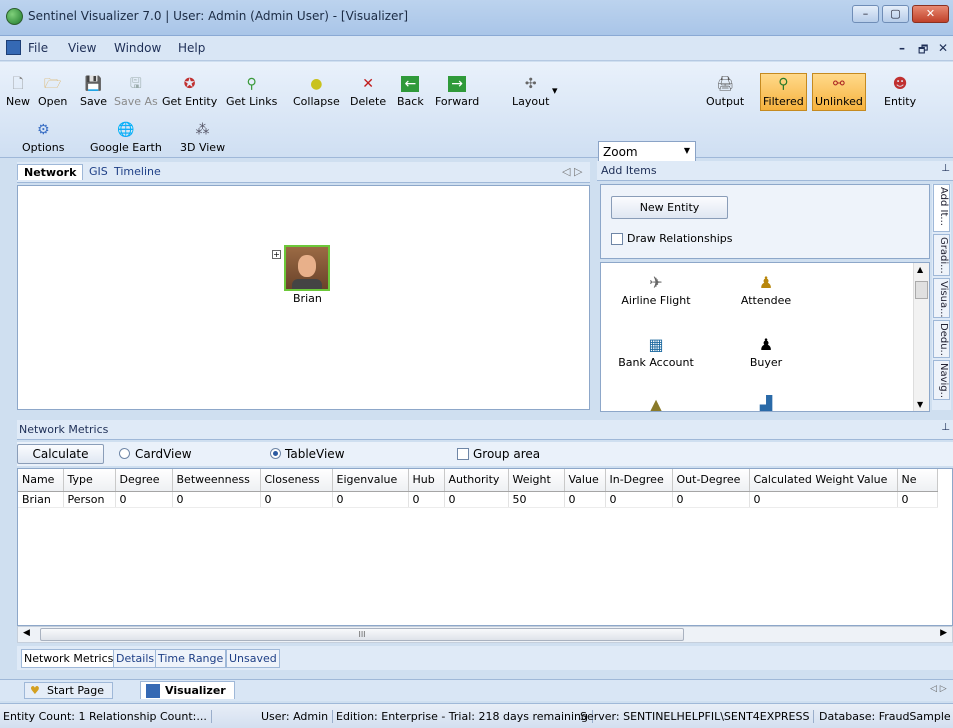  Describe the element at coordinates (89, 499) in the screenshot. I see `table-cell: Person` at that location.